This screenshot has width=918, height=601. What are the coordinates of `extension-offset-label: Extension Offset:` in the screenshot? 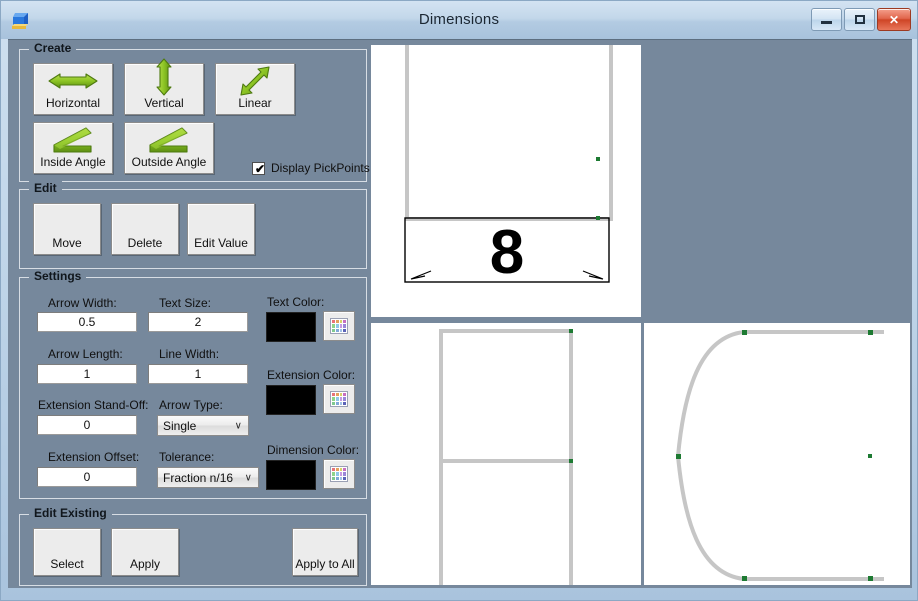 It's located at (94, 457).